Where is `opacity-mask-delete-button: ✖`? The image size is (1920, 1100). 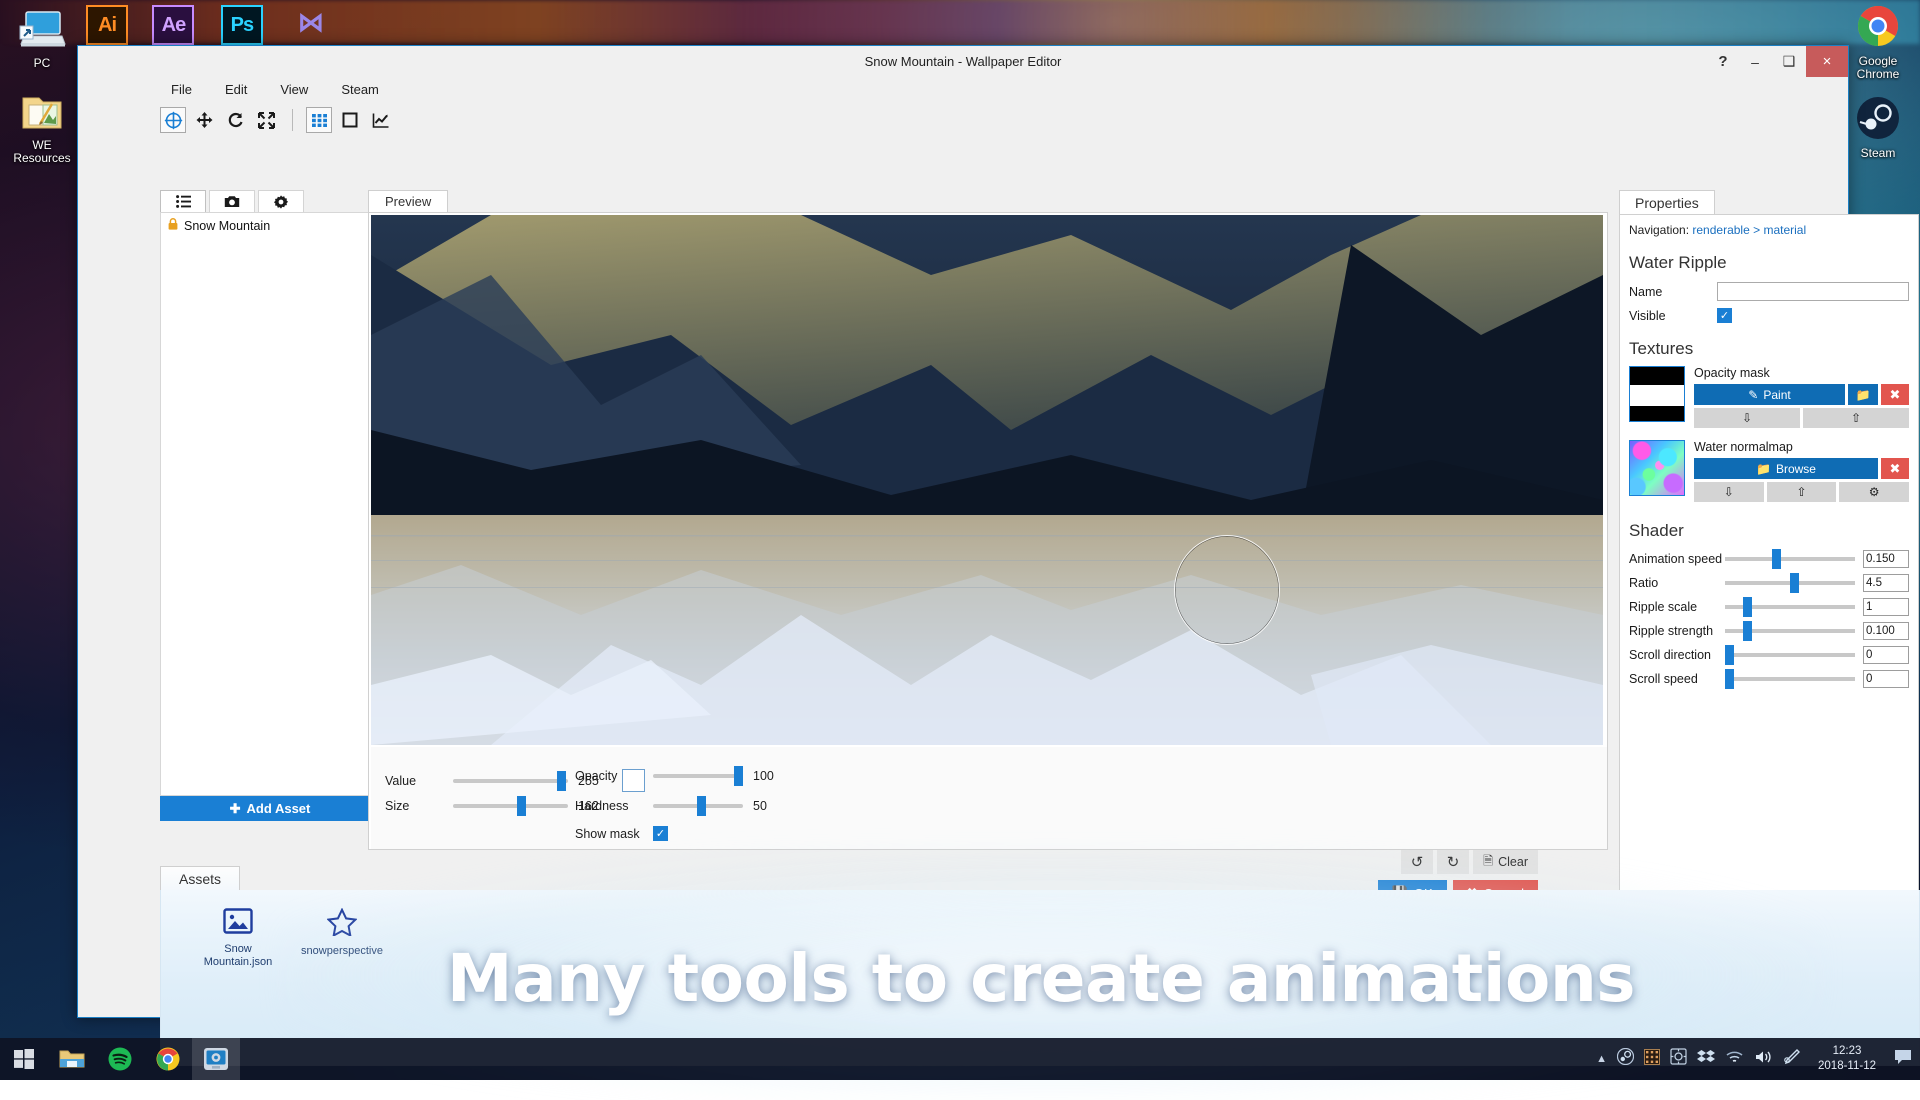
opacity-mask-delete-button: ✖ is located at coordinates (1895, 394).